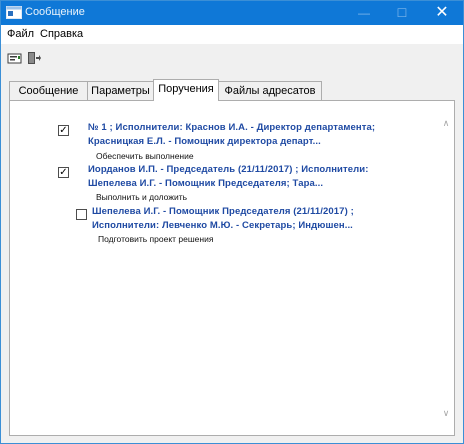  I want to click on app-window-icon, so click(14, 12).